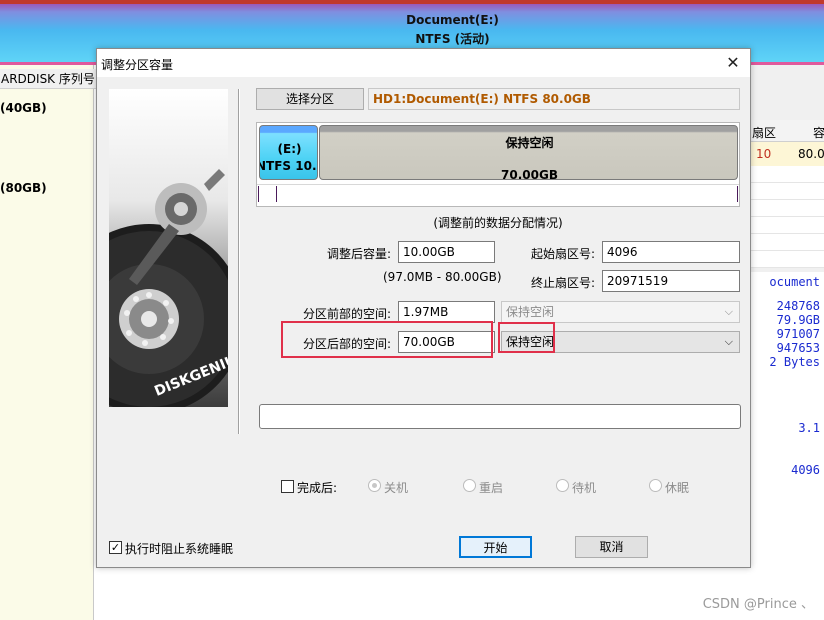 The width and height of the screenshot is (824, 620). What do you see at coordinates (758, 604) in the screenshot?
I see `watermark: CSDN @Prince 、` at bounding box center [758, 604].